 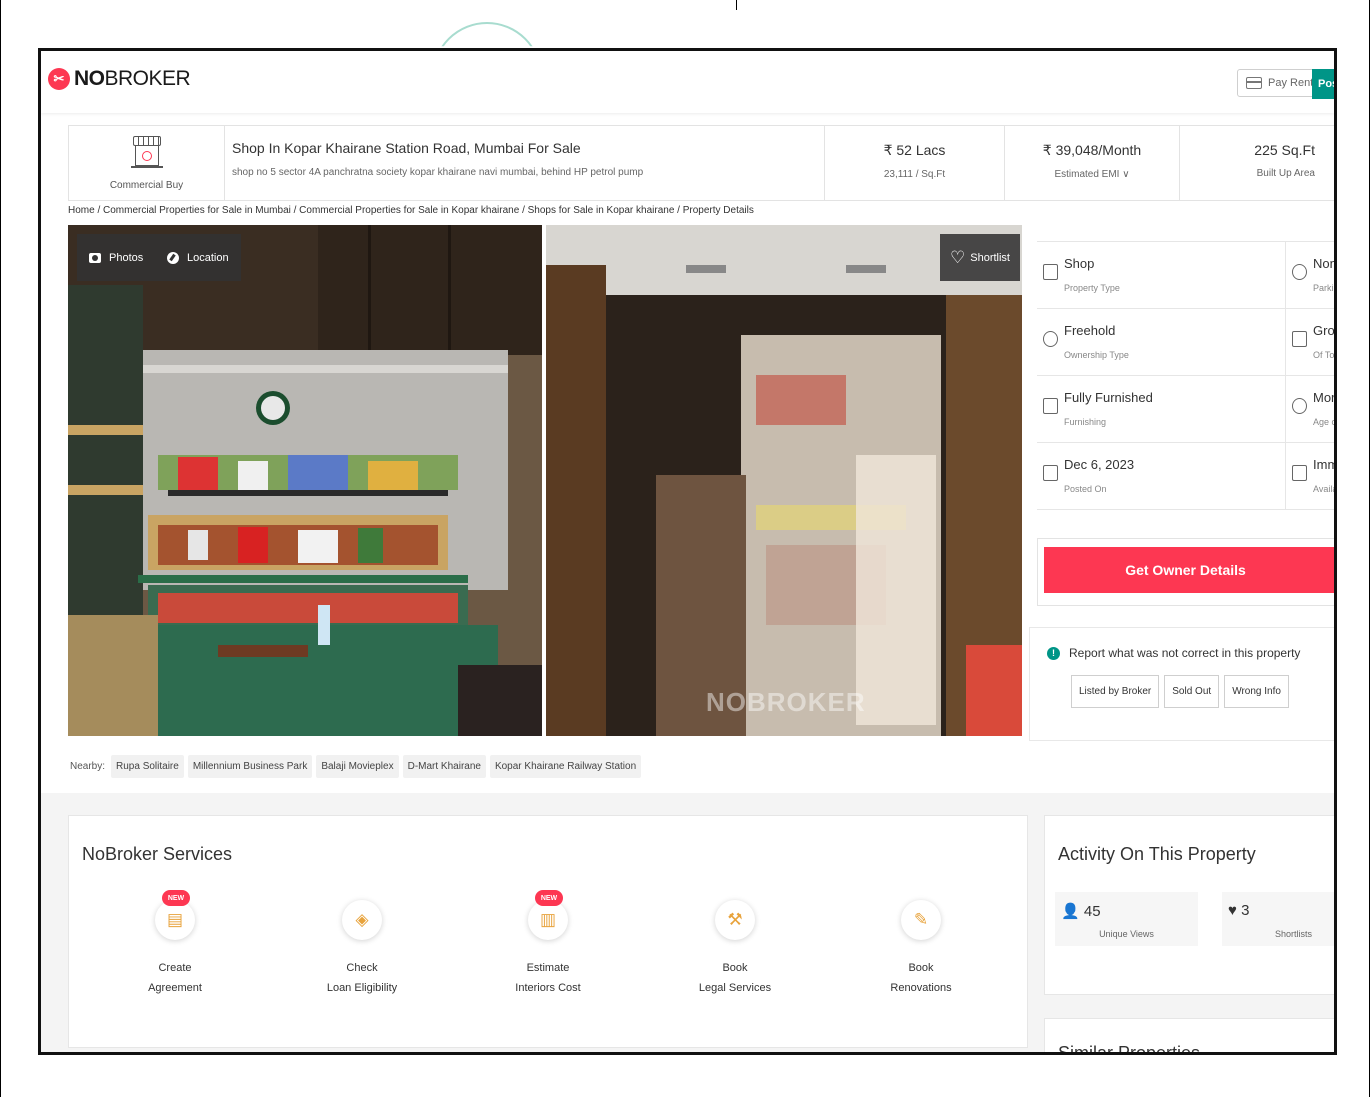 What do you see at coordinates (362, 942) in the screenshot?
I see `service-loan-eligibility: ◈ Check Loan Eligibility` at bounding box center [362, 942].